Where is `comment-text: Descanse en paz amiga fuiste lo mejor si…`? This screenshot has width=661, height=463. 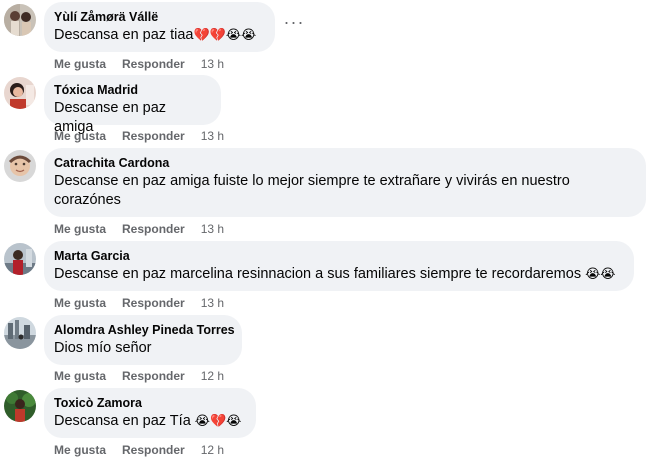 comment-text: Descanse en paz amiga fuiste lo mejor si… is located at coordinates (344, 191).